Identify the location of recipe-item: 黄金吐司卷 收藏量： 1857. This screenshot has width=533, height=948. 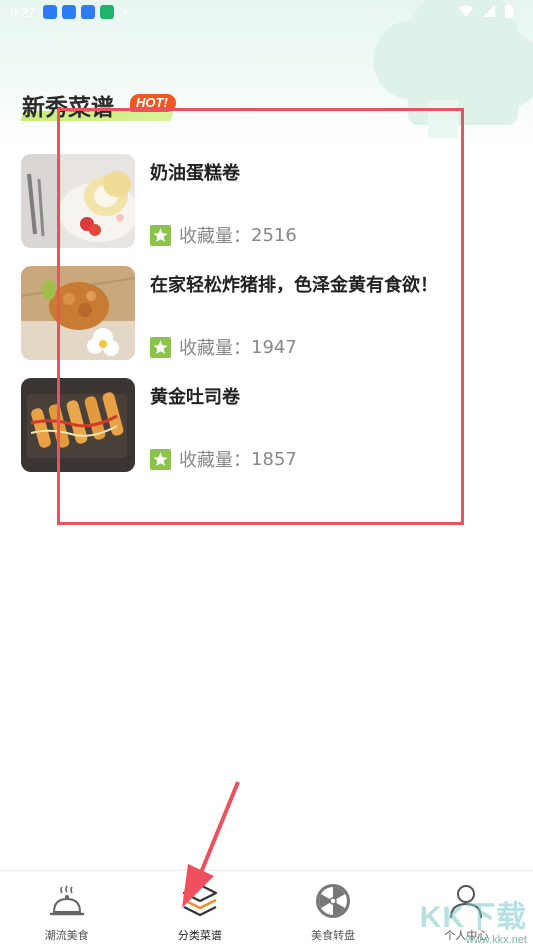
(256, 434).